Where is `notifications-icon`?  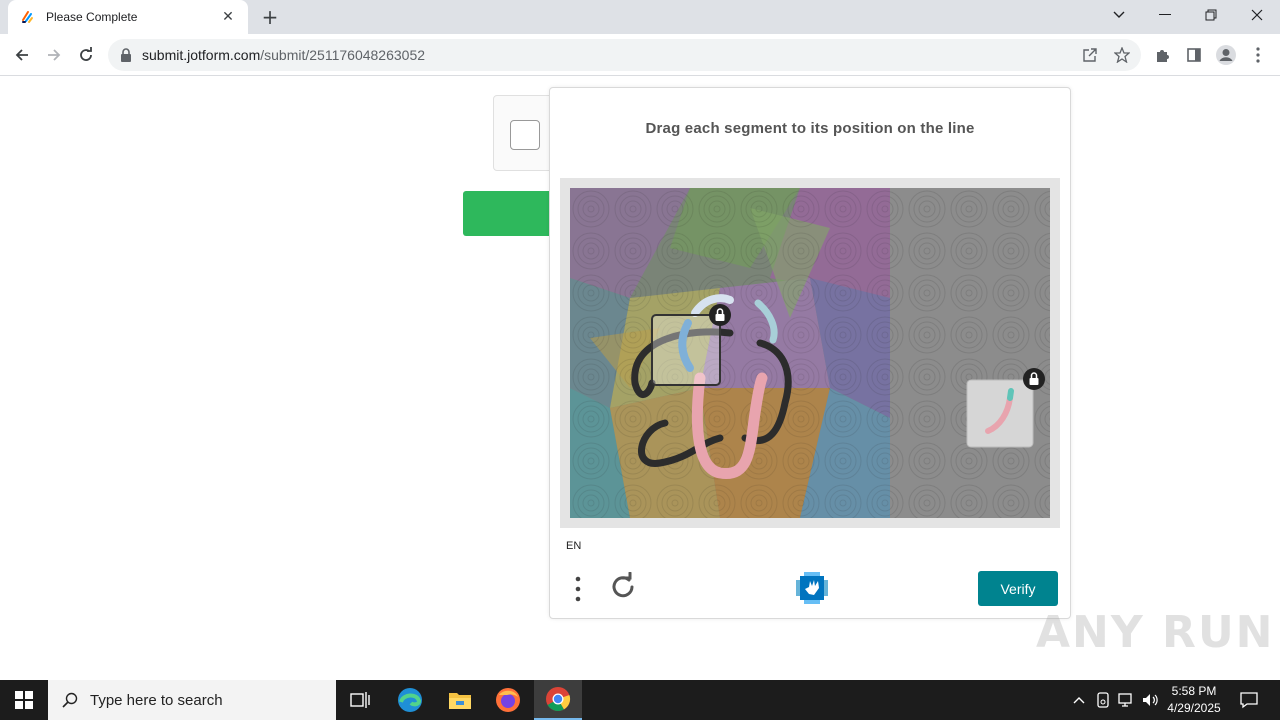
notifications-icon is located at coordinates (1249, 700).